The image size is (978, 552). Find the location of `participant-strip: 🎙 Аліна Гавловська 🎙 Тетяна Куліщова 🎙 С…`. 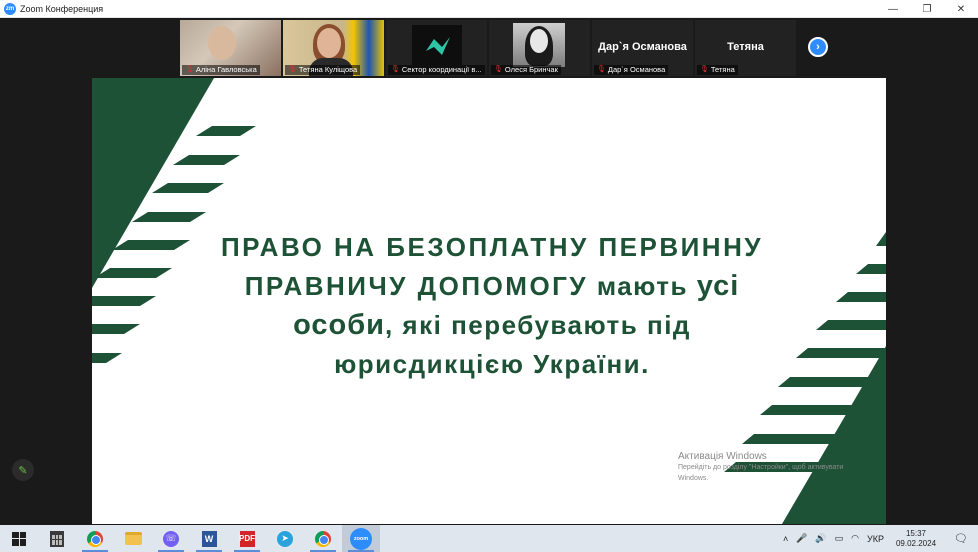

participant-strip: 🎙 Аліна Гавловська 🎙 Тетяна Куліщова 🎙 С… is located at coordinates (488, 48).